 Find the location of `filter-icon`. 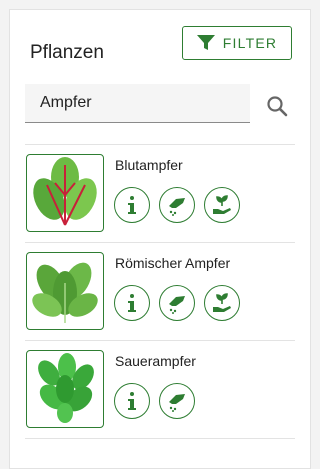

filter-icon is located at coordinates (205, 42).